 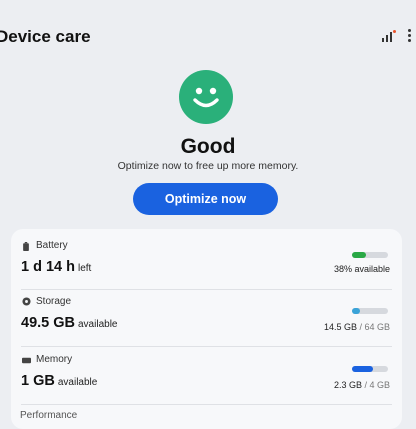 What do you see at coordinates (26, 360) in the screenshot?
I see `memory-chip-icon` at bounding box center [26, 360].